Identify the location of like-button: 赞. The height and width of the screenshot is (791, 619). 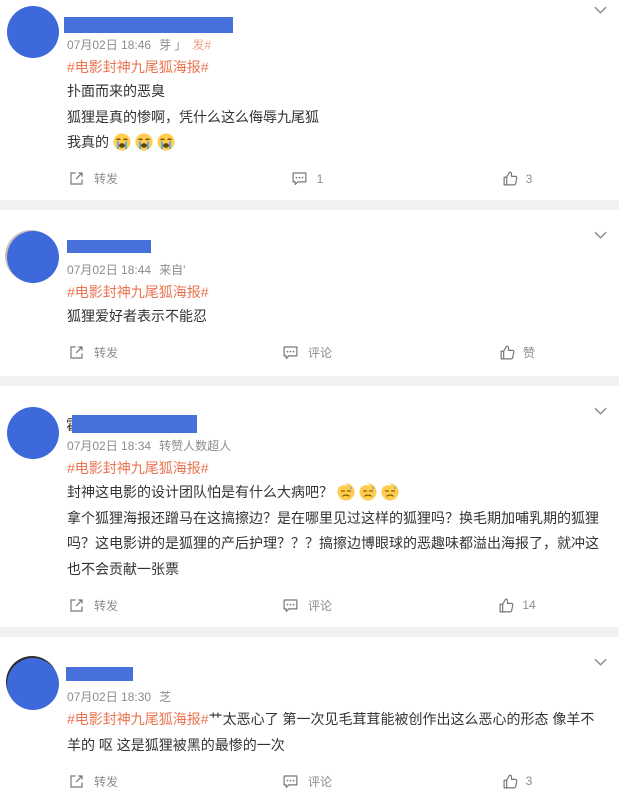
(517, 353).